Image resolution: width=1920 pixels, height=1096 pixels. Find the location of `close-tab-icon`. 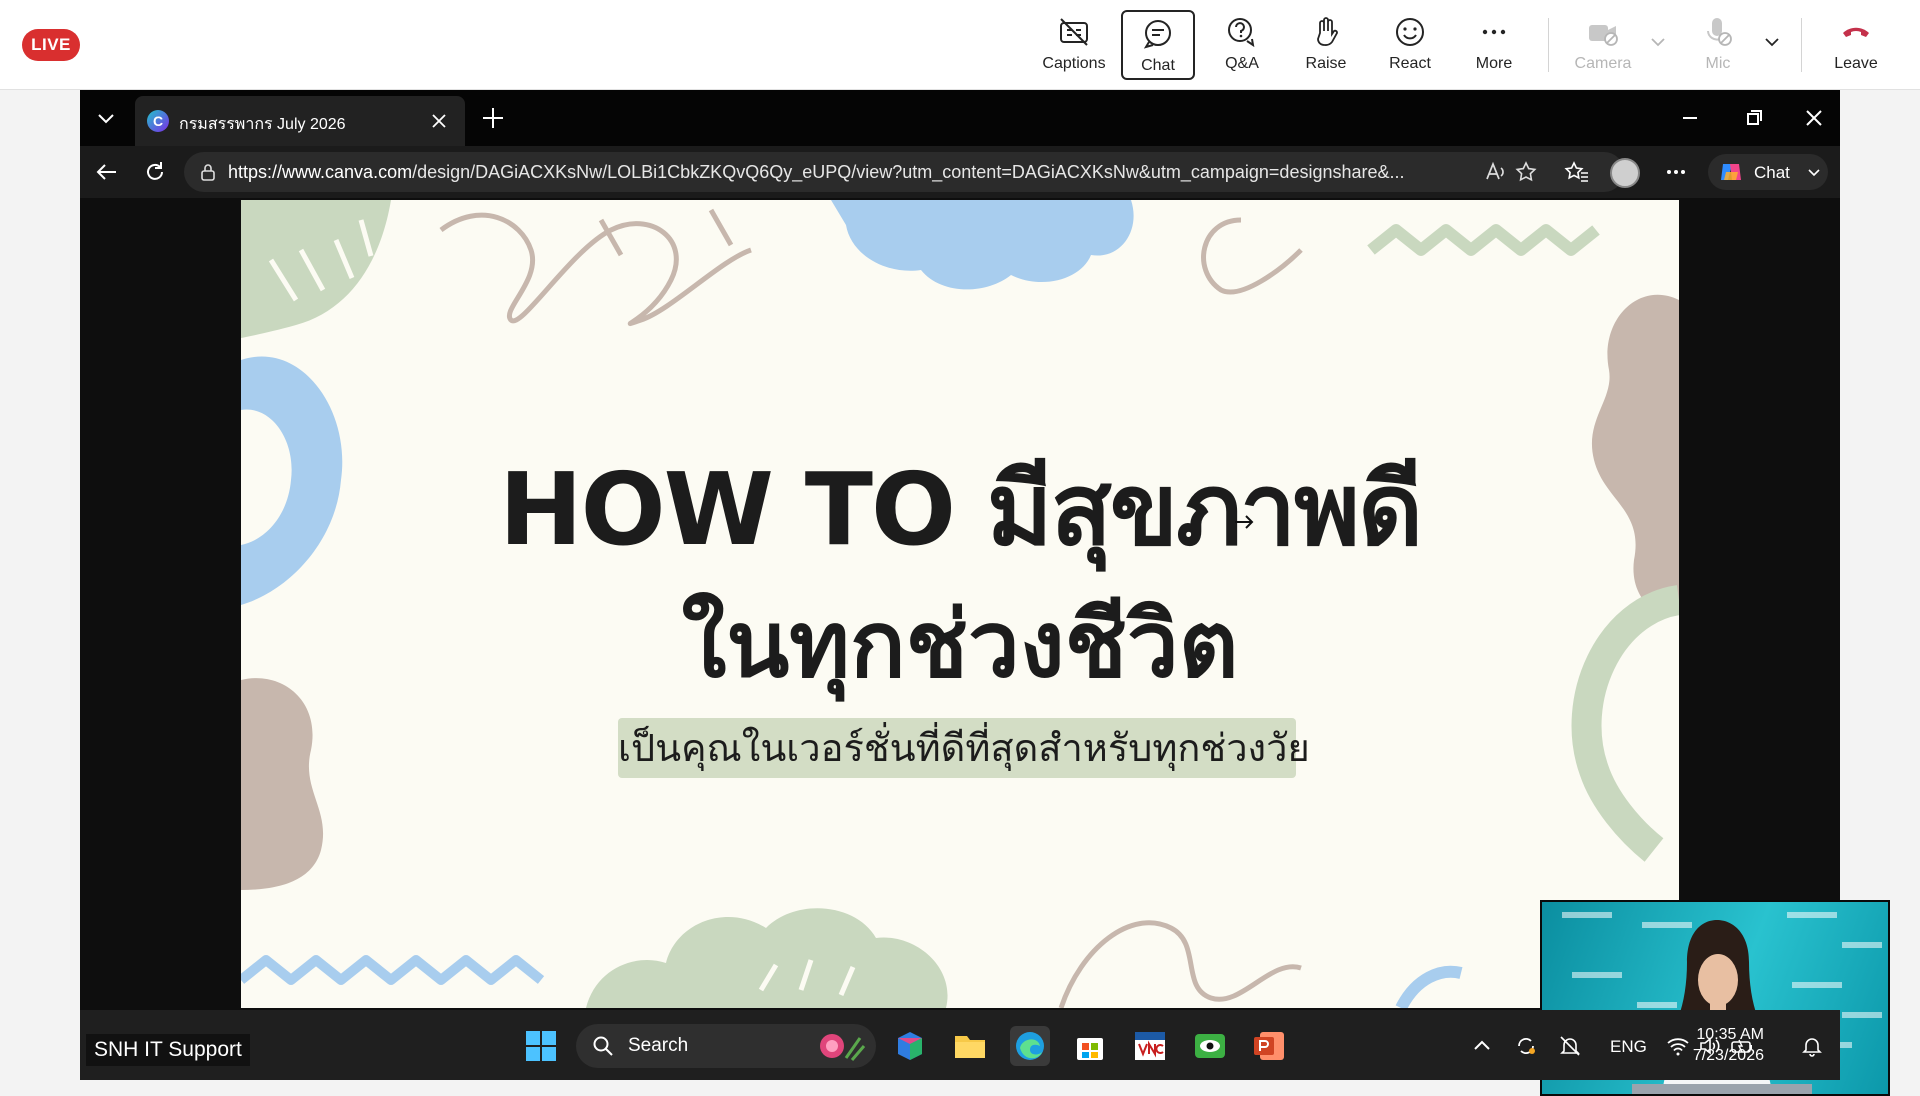

close-tab-icon is located at coordinates (439, 121).